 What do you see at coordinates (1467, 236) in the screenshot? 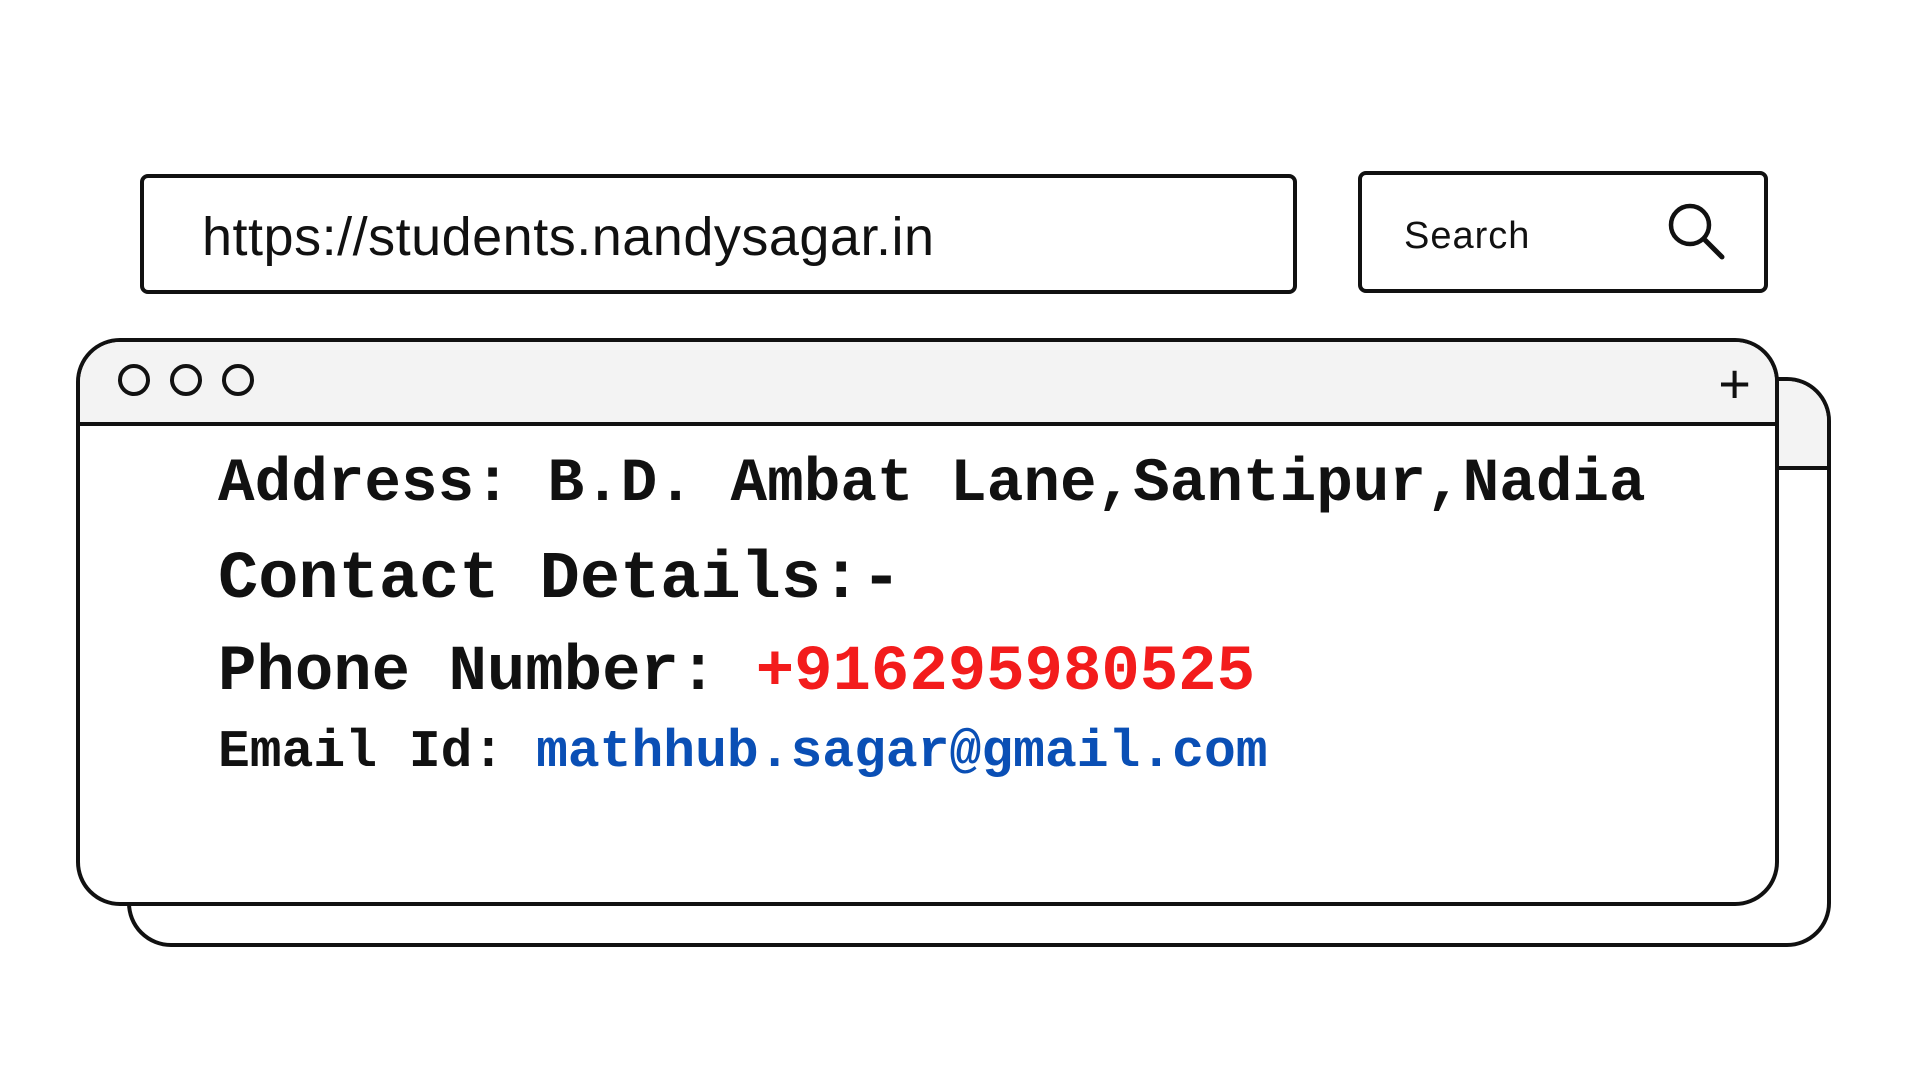
I see `search-placeholder: Search` at bounding box center [1467, 236].